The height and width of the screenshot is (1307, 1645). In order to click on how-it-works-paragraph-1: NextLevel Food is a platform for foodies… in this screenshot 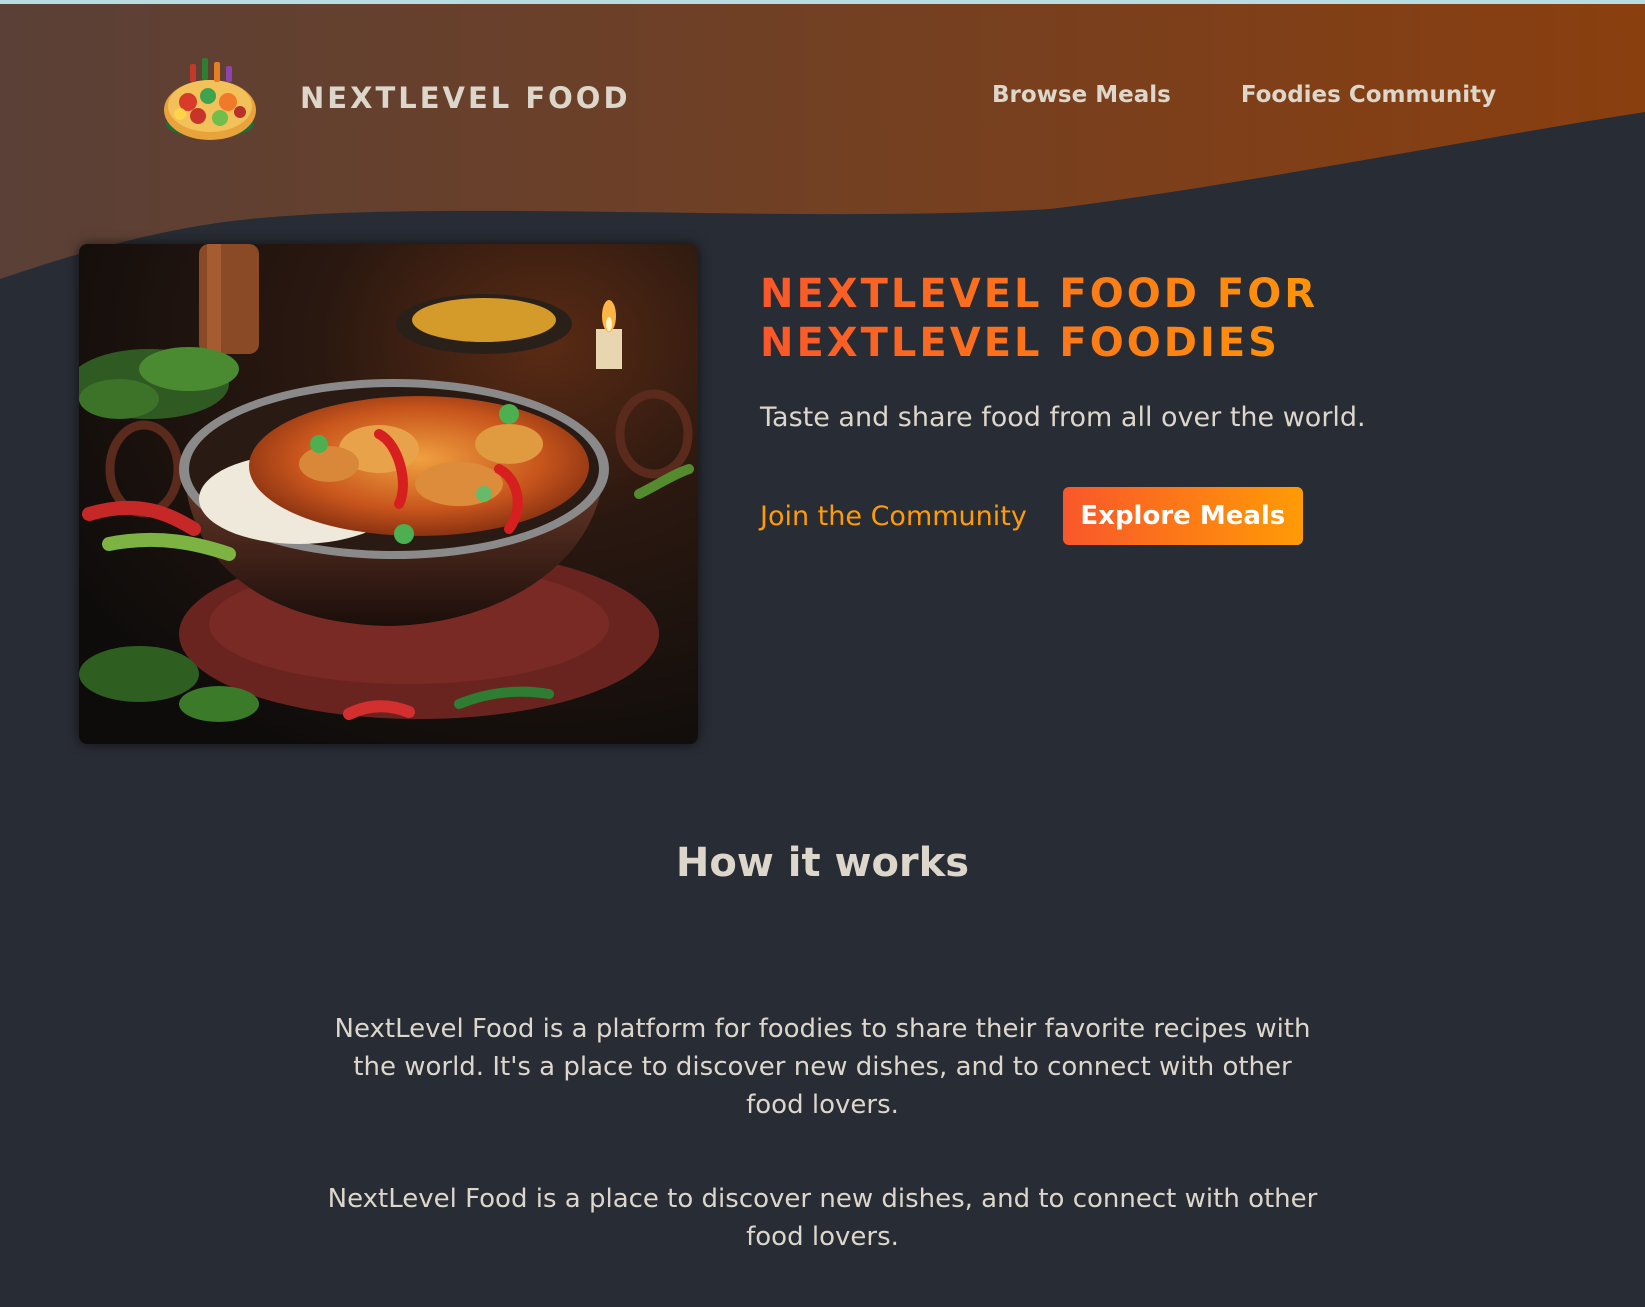, I will do `click(822, 1067)`.